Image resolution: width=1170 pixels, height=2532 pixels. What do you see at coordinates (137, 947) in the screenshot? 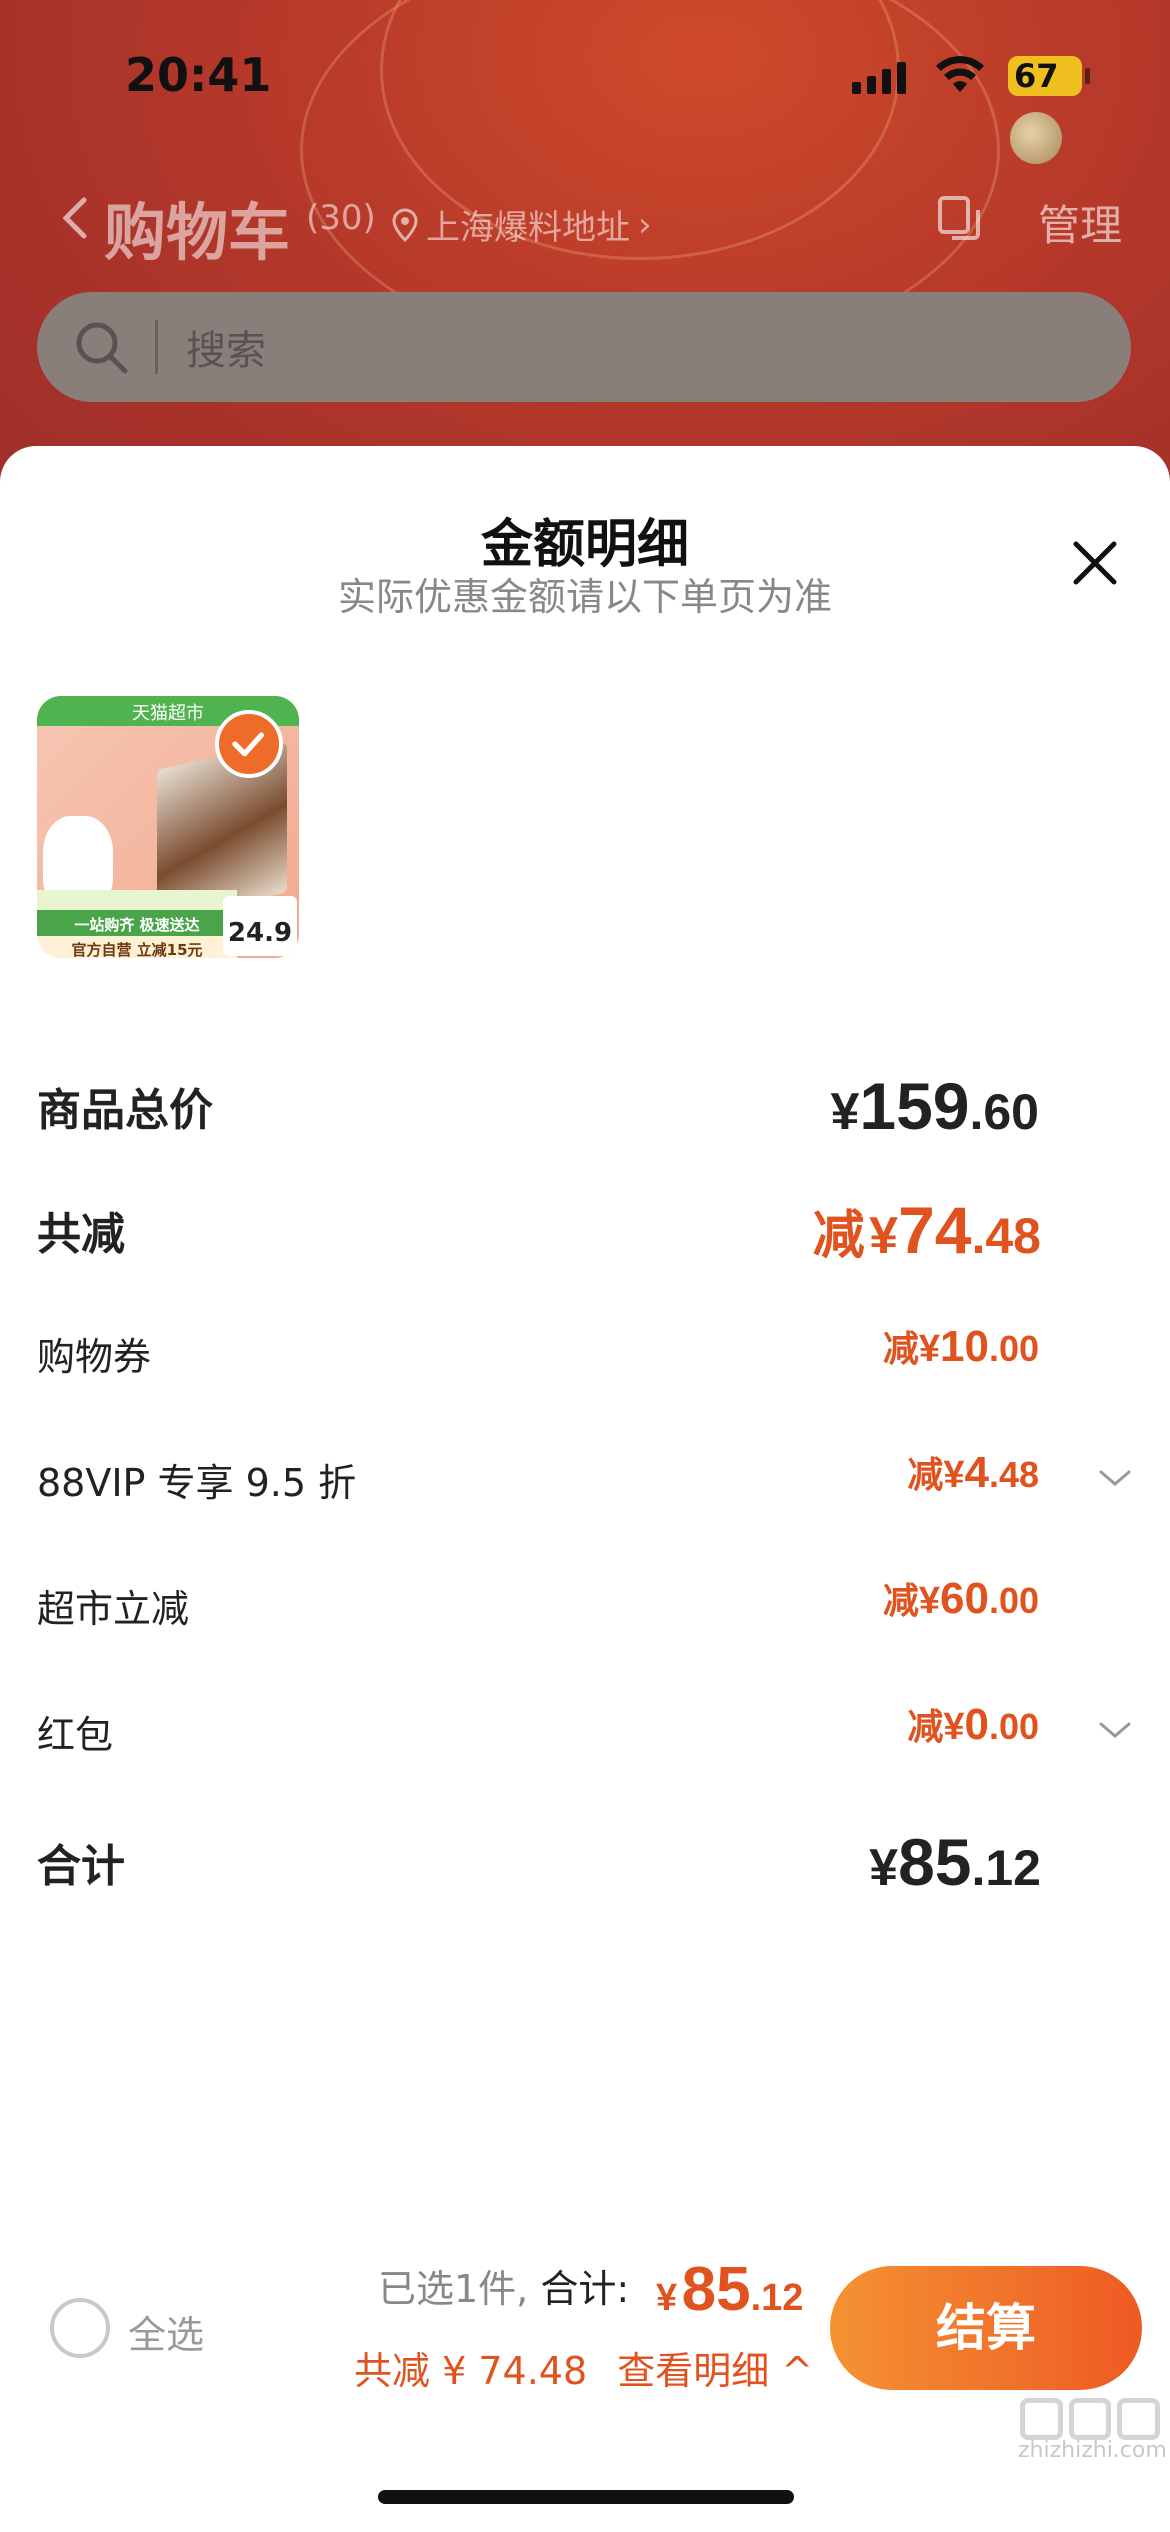
I see `product-band-promo: 官方自营 立减15元` at bounding box center [137, 947].